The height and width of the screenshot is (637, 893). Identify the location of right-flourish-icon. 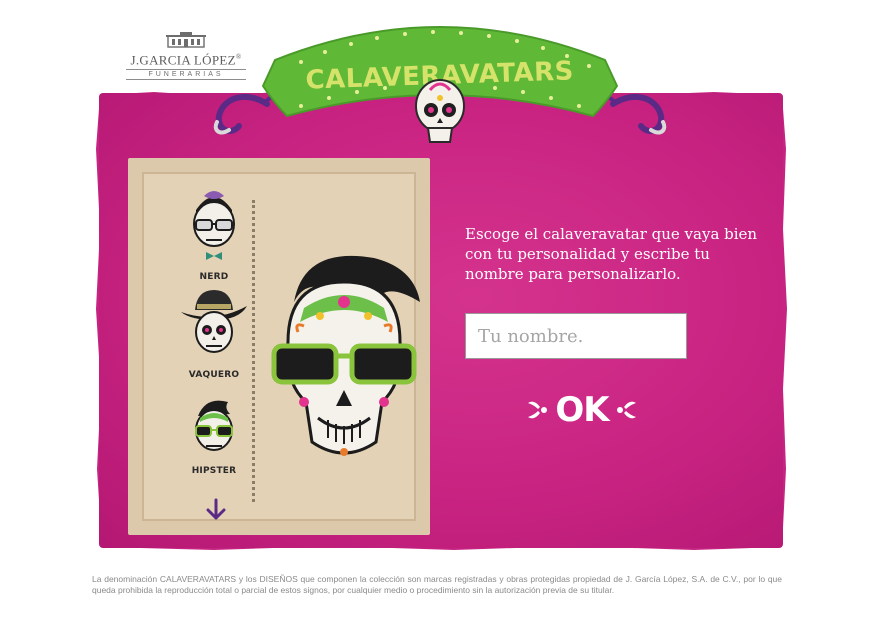
(626, 410).